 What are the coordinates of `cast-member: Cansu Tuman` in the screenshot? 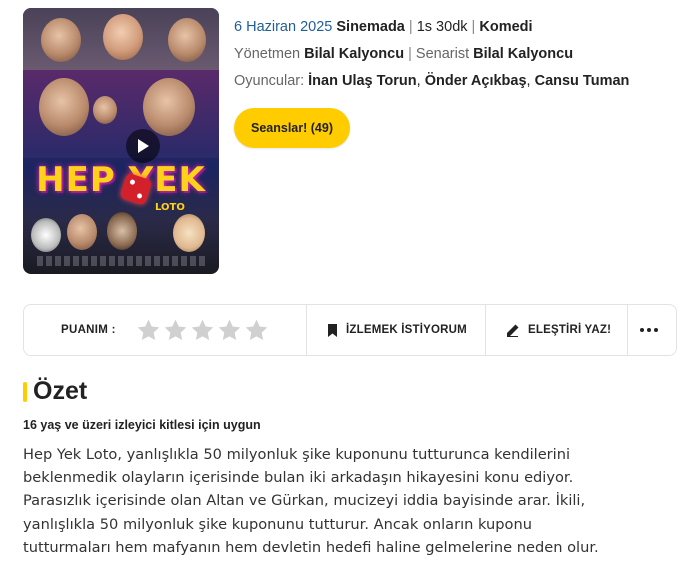 It's located at (582, 81).